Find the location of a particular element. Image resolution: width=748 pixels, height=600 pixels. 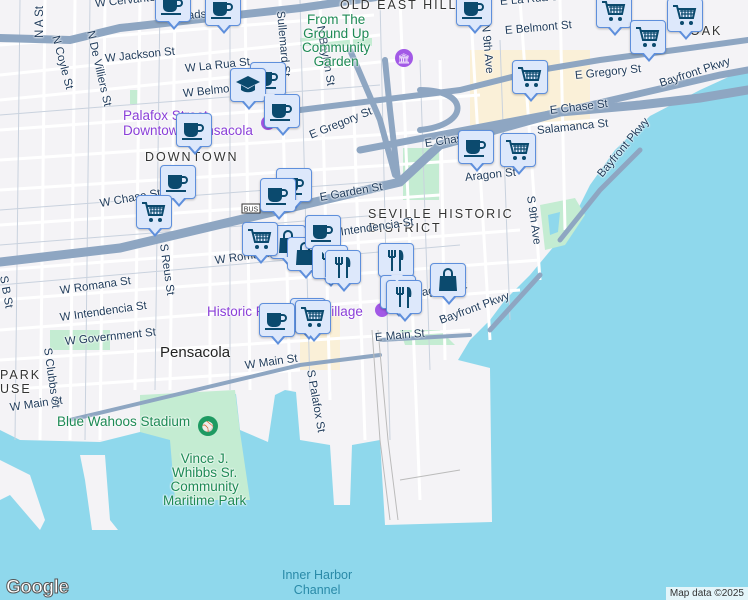

stadium-icon: ⚾ is located at coordinates (208, 426).